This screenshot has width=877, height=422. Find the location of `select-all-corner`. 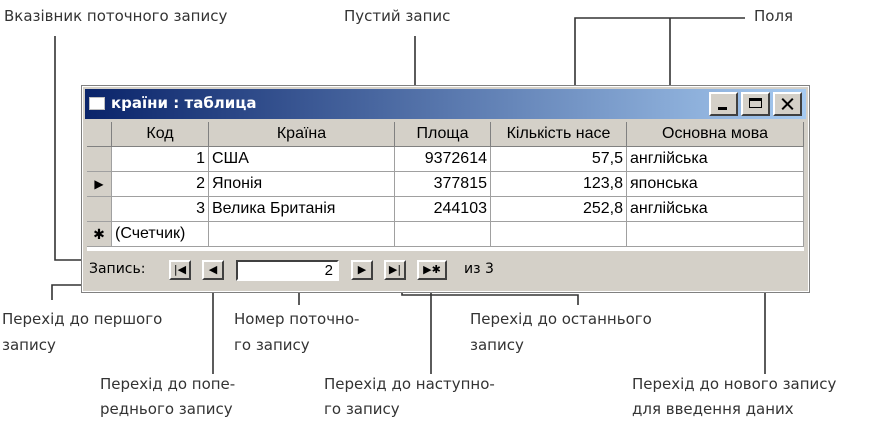

select-all-corner is located at coordinates (99, 134).